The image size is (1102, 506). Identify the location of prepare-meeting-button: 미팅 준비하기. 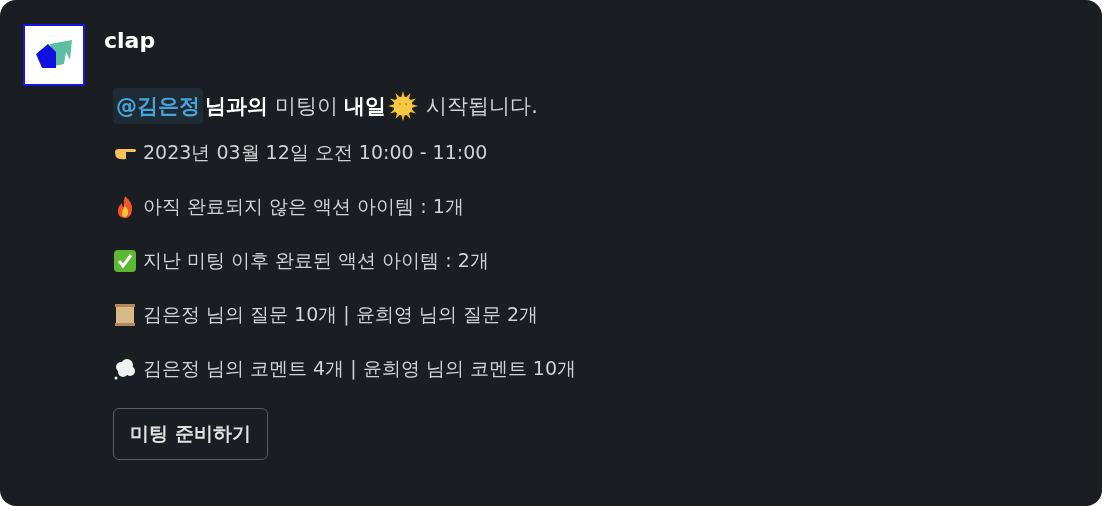
(190, 434).